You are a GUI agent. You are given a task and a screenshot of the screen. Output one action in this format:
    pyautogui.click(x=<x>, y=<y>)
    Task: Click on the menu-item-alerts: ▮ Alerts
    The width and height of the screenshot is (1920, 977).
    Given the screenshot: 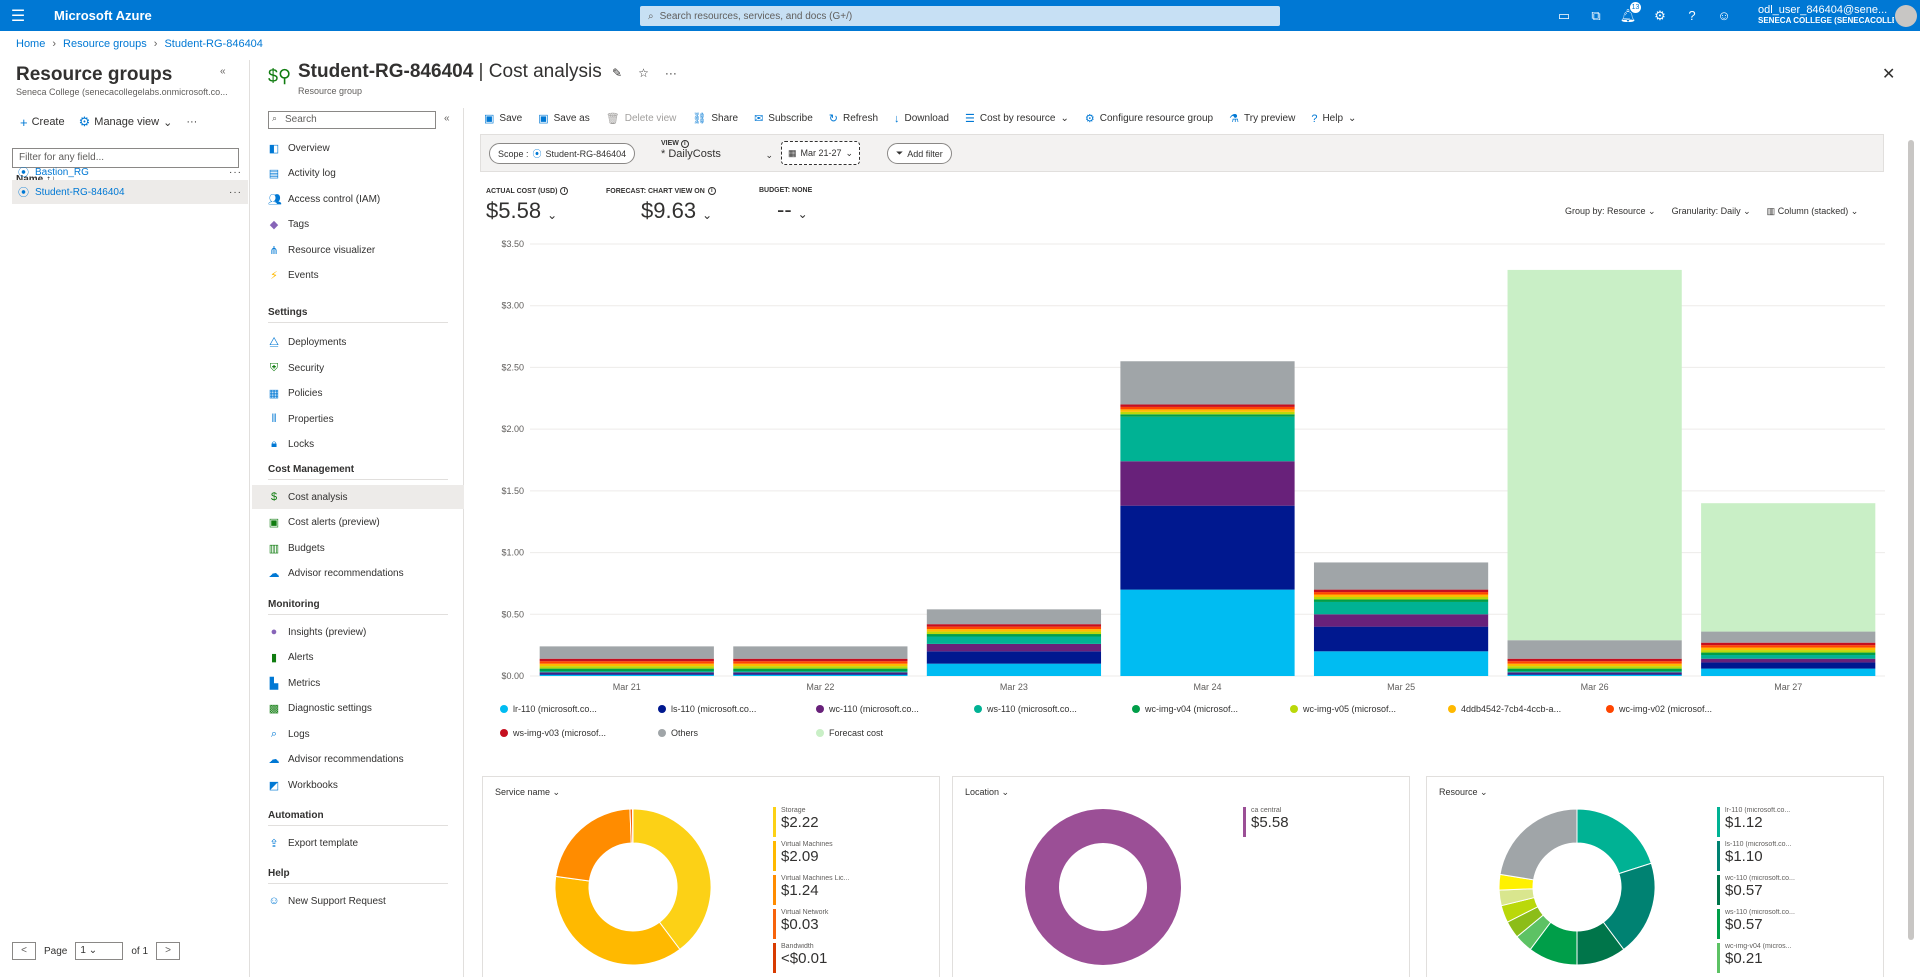 What is the action you would take?
    pyautogui.click(x=358, y=657)
    